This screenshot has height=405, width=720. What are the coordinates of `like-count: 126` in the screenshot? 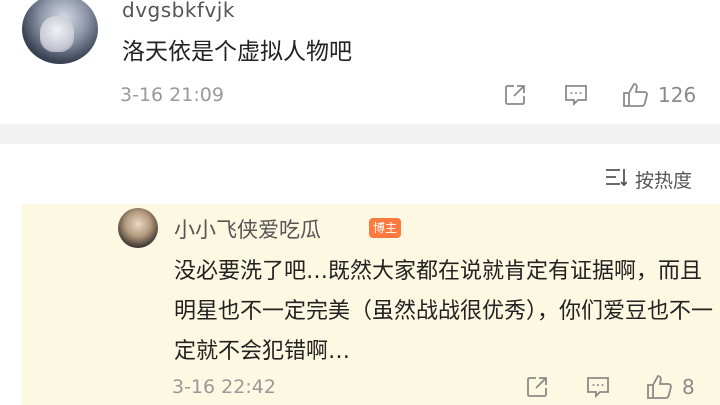 It's located at (677, 95).